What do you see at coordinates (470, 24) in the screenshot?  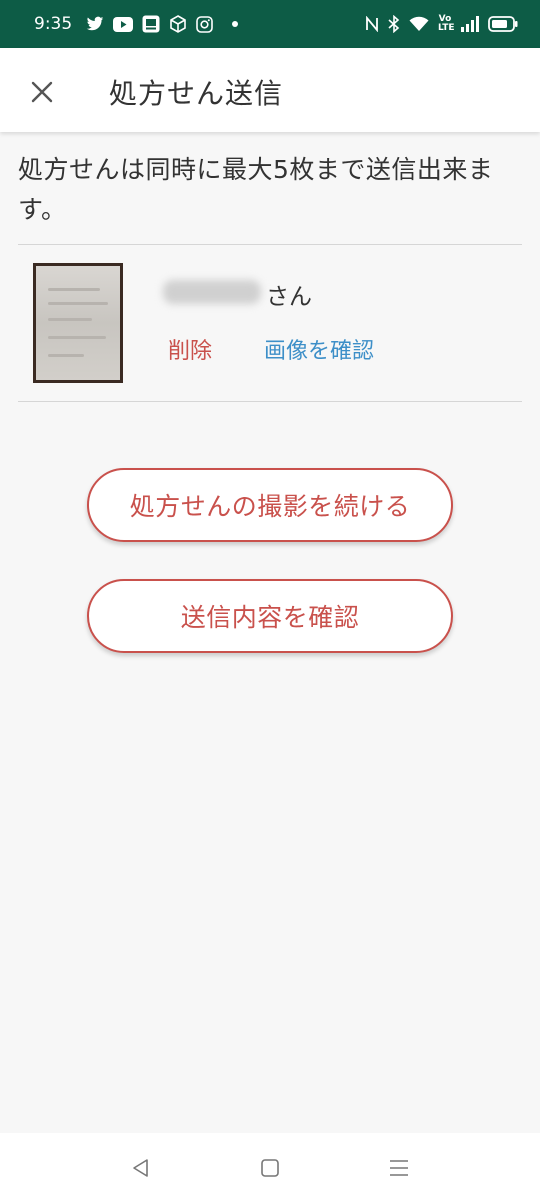 I see `signal-icon` at bounding box center [470, 24].